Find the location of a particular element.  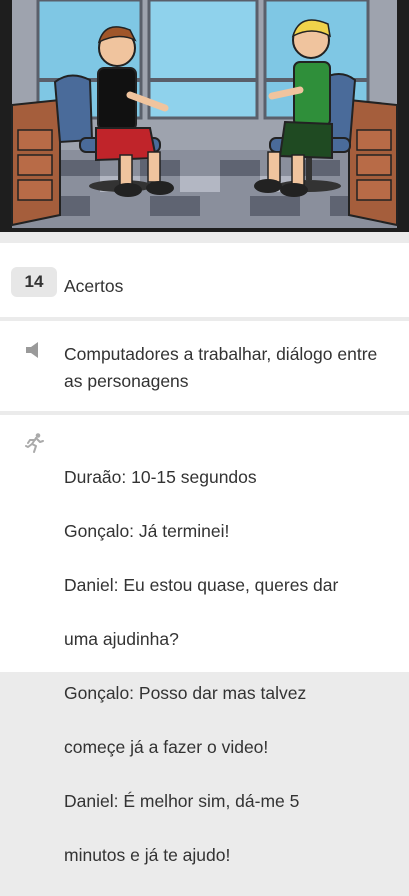

count-label: Acertos is located at coordinates (94, 286).